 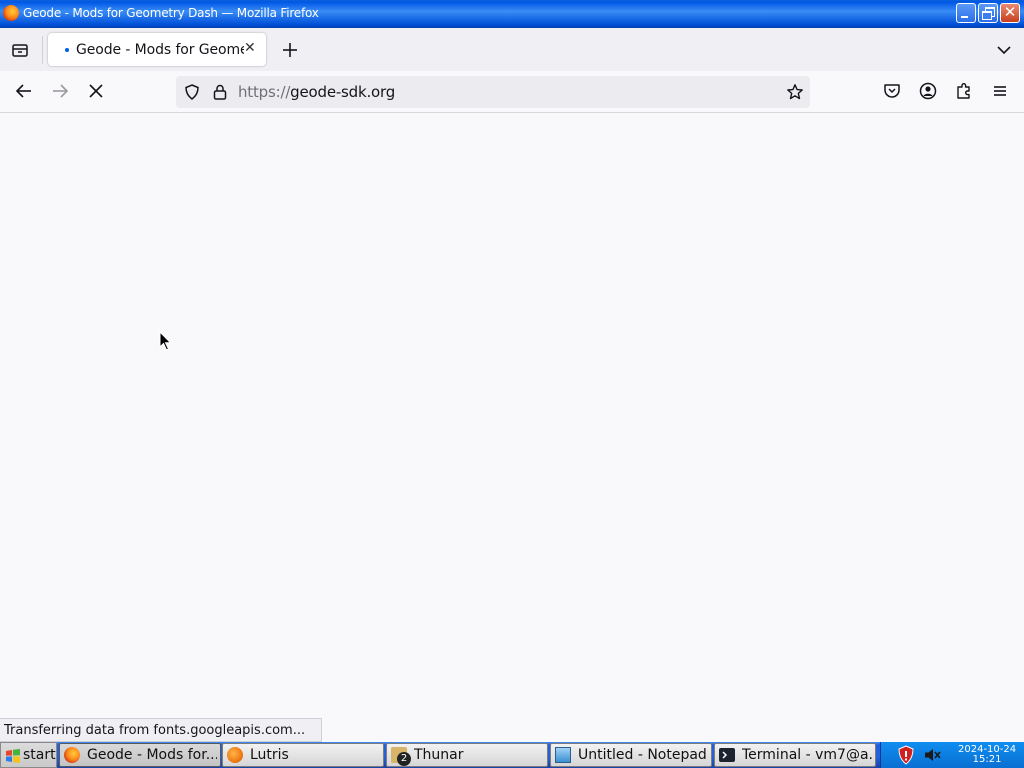 What do you see at coordinates (192, 92) in the screenshot?
I see `tracking-protection-shield-icon` at bounding box center [192, 92].